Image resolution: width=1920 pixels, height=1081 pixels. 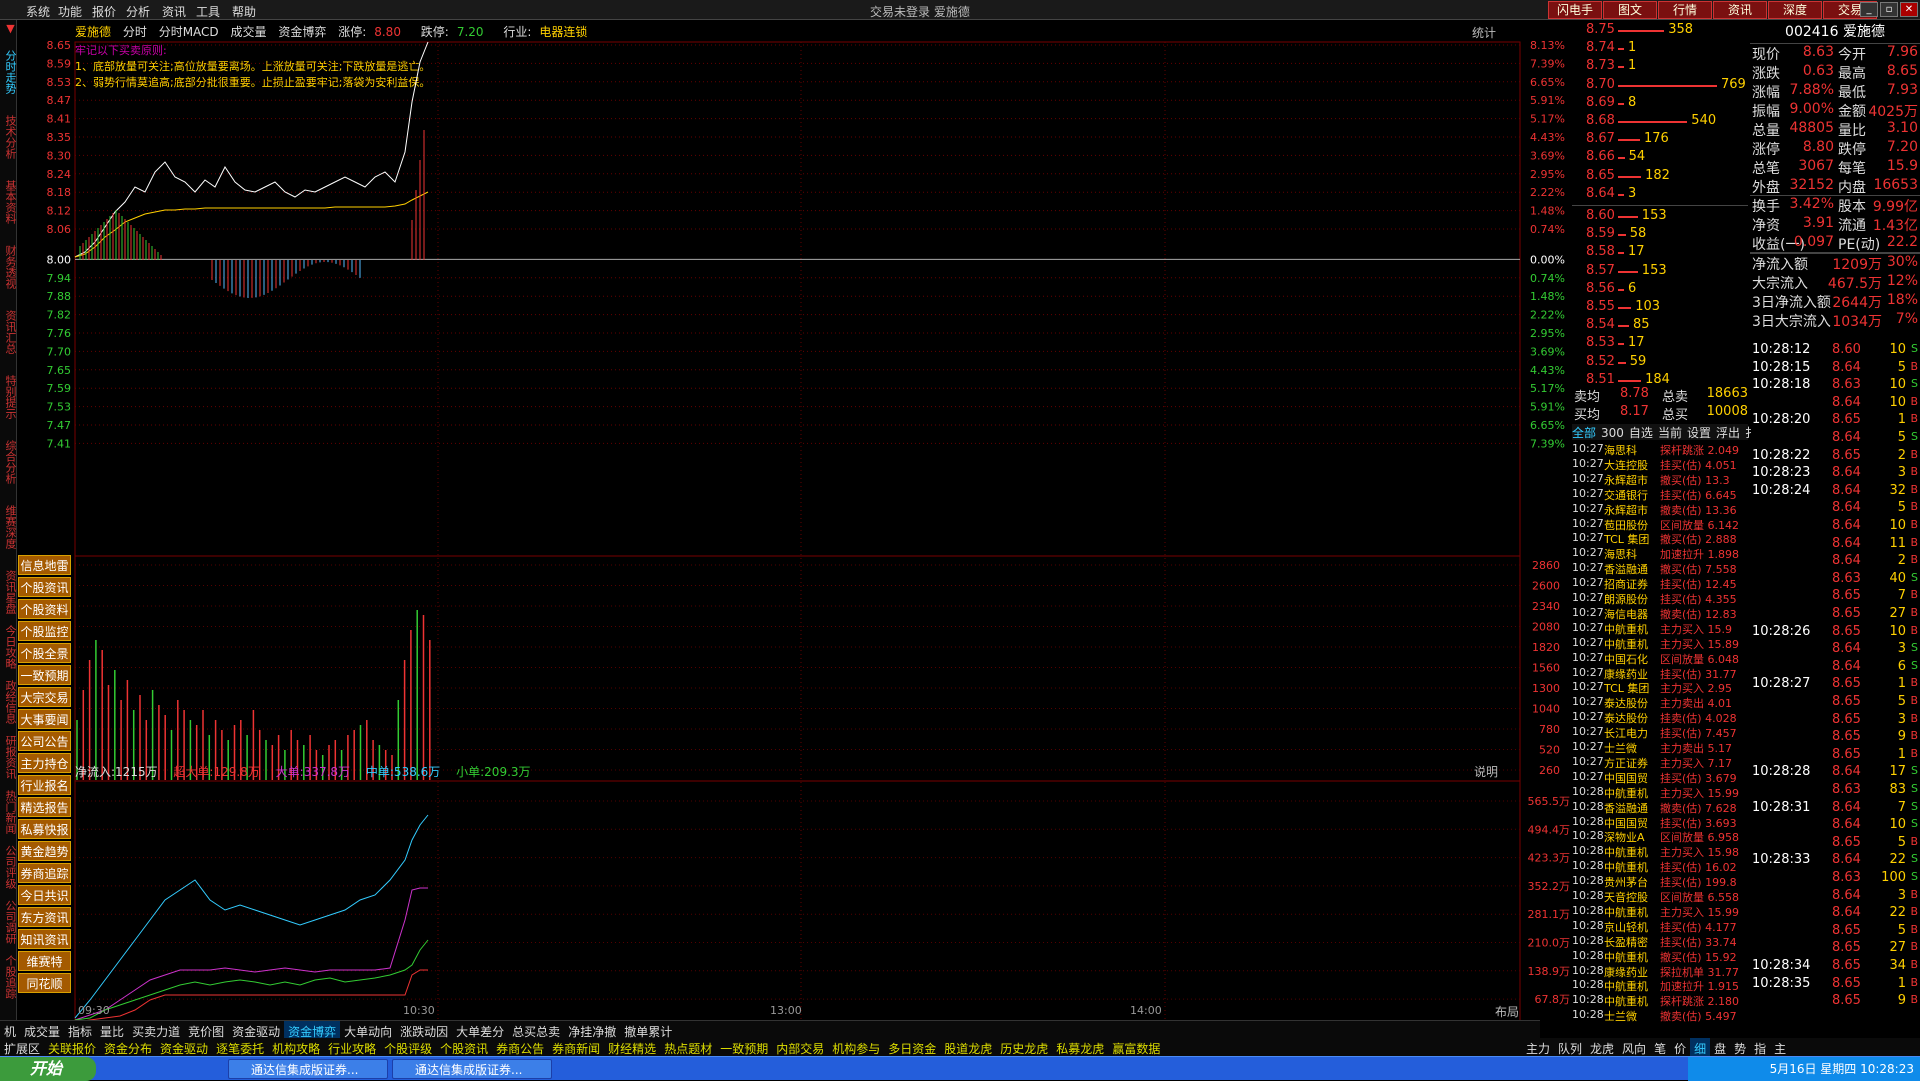 I want to click on radar-row: 10:27 交通银行 挂买(估) 6.645, so click(x=1660, y=494).